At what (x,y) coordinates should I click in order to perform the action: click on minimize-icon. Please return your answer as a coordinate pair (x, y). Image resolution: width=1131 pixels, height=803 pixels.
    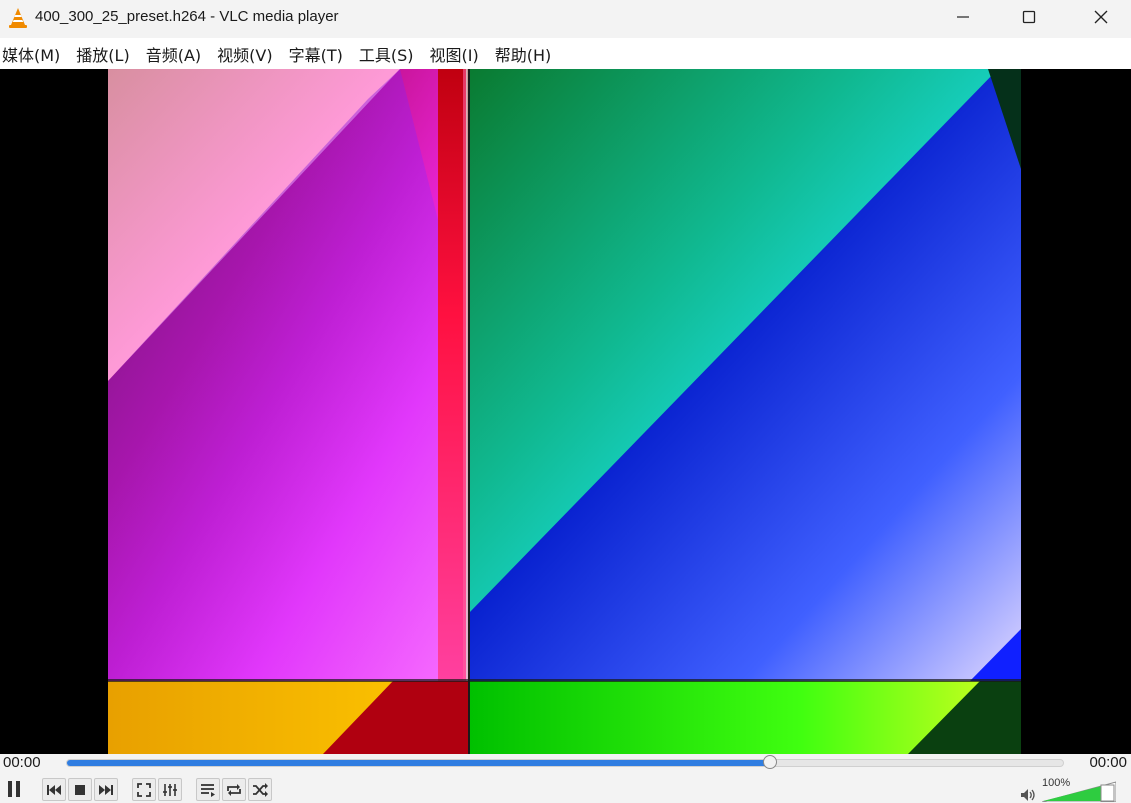
    Looking at the image, I should click on (963, 17).